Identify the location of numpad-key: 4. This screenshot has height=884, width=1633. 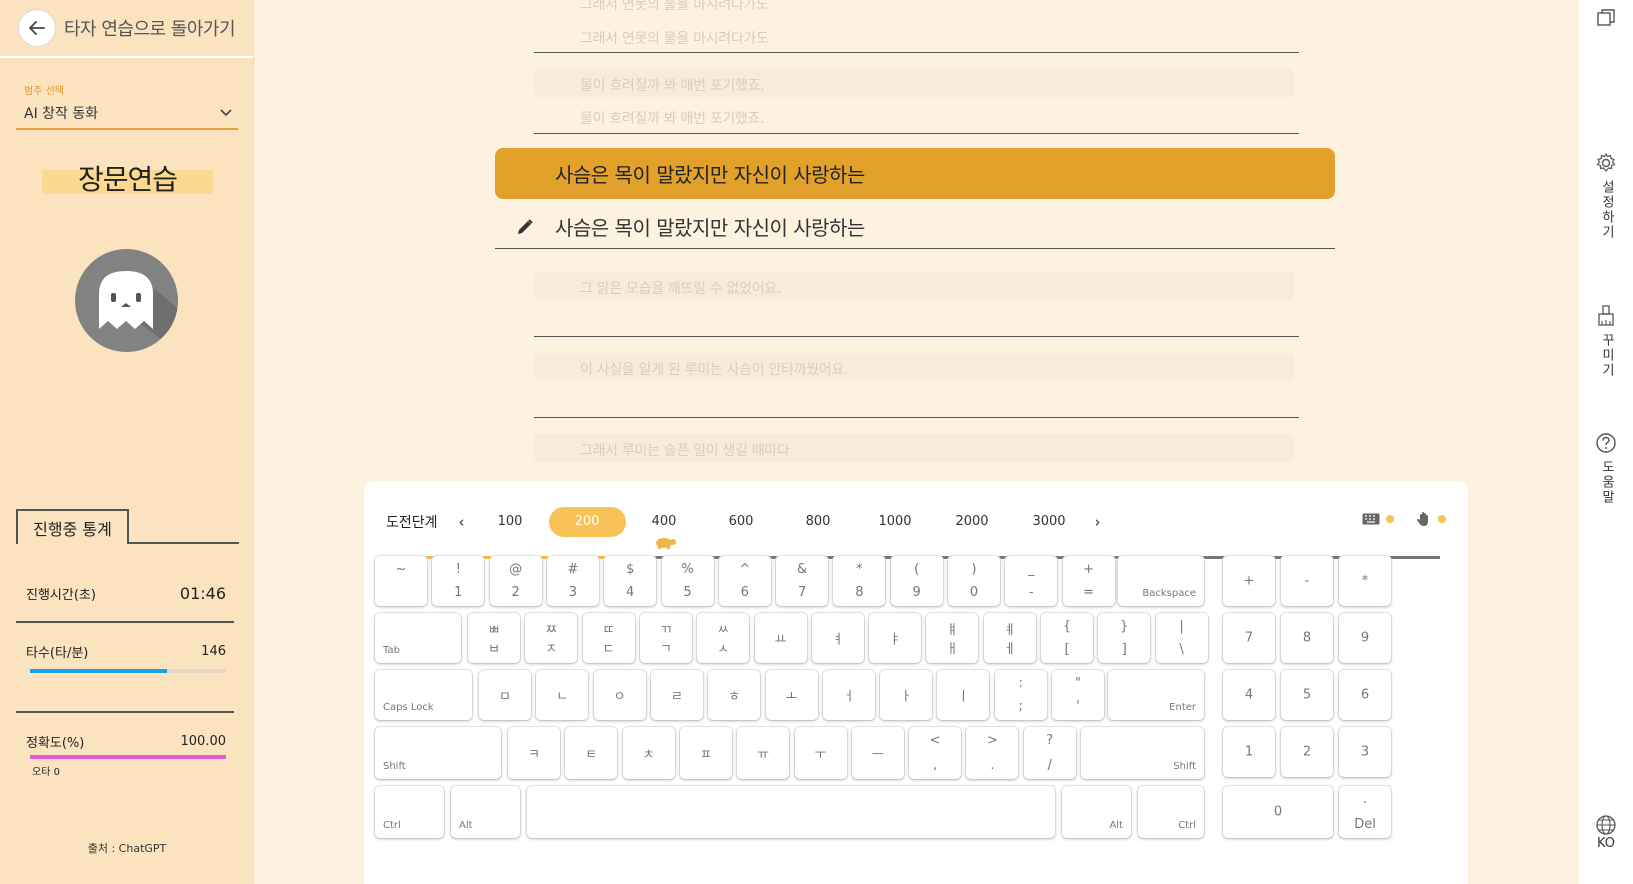
(1249, 695).